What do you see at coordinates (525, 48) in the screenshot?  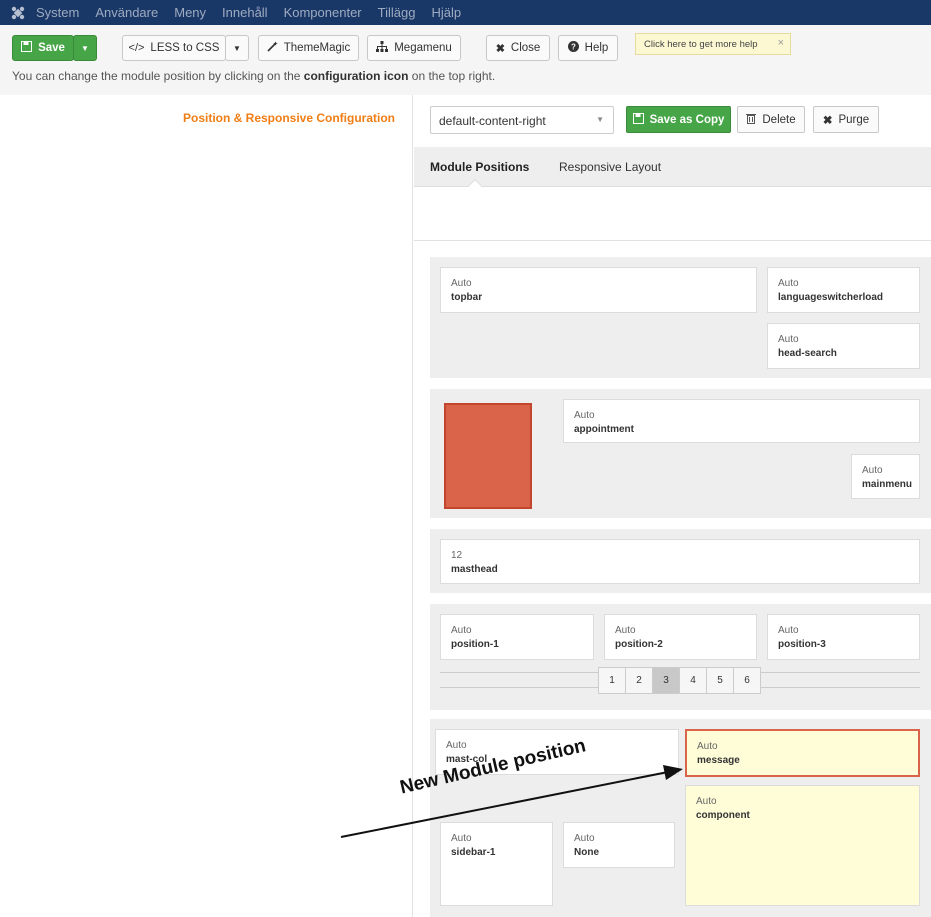 I see `close-label: Close` at bounding box center [525, 48].